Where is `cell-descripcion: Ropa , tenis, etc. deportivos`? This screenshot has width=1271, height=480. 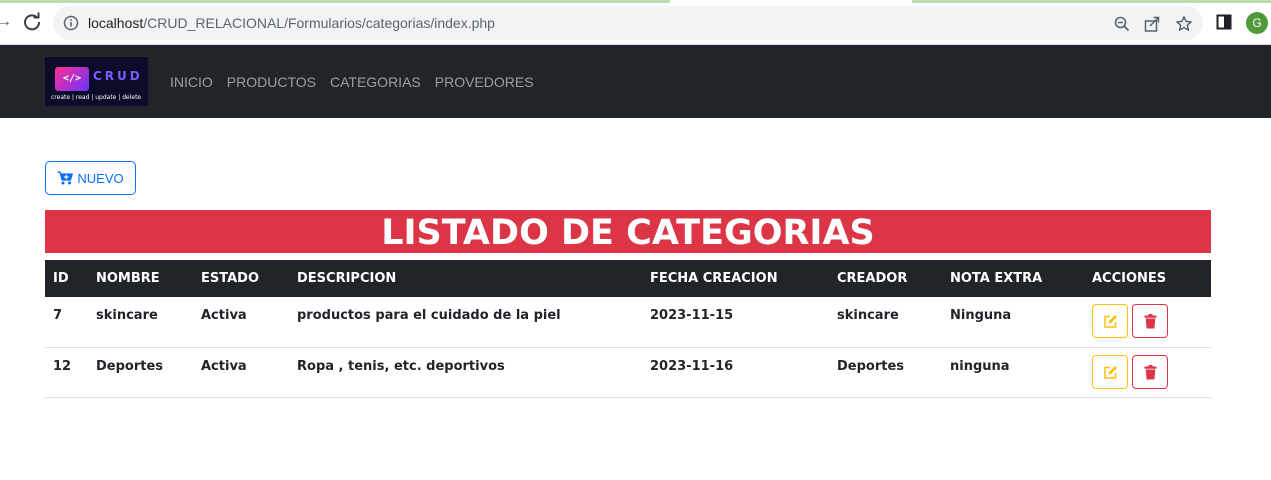 cell-descripcion: Ropa , tenis, etc. deportivos is located at coordinates (465, 372).